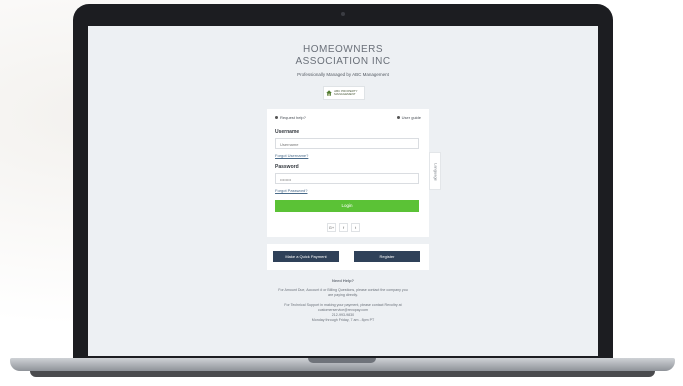  I want to click on laptop-base, so click(342, 364).